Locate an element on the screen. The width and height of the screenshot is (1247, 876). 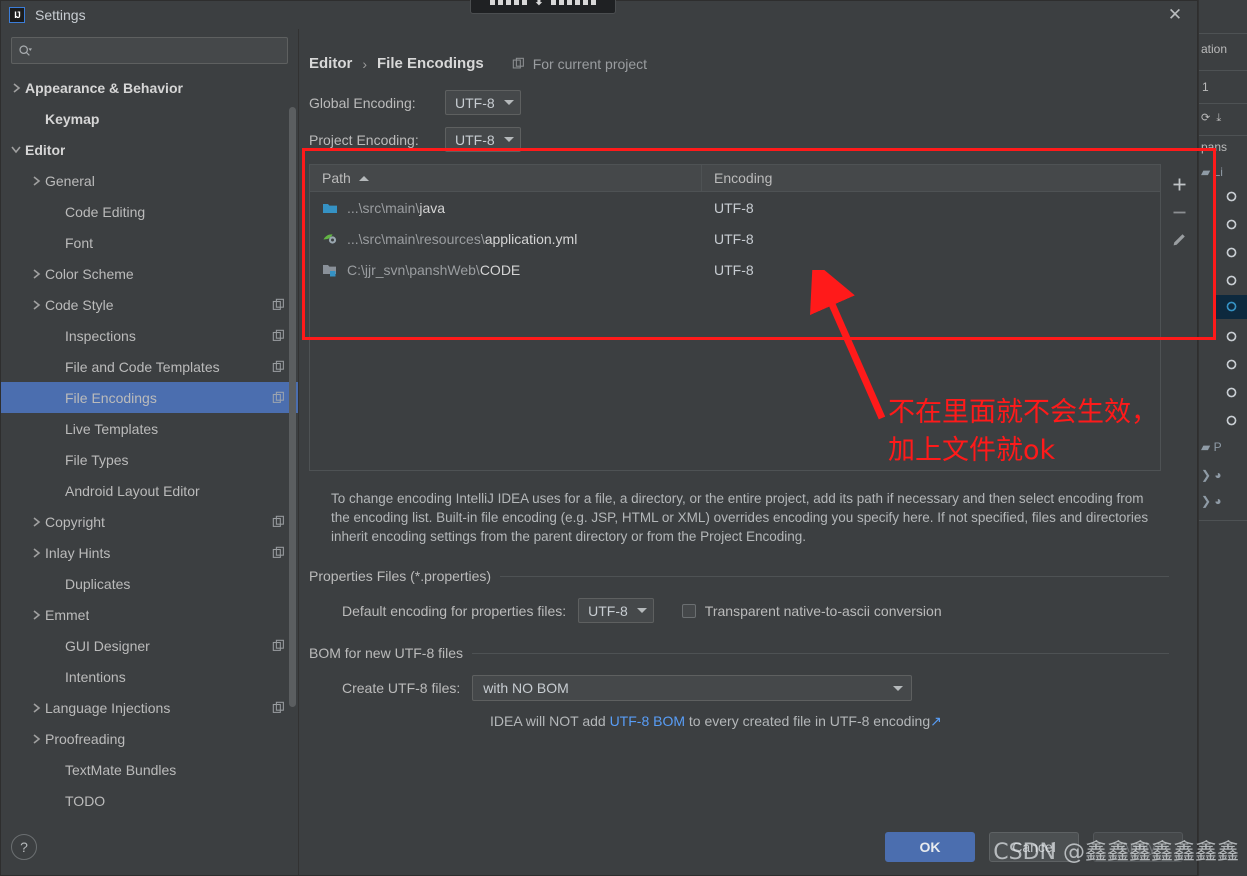
column-header-encoding-label: Encoding is located at coordinates (743, 178).